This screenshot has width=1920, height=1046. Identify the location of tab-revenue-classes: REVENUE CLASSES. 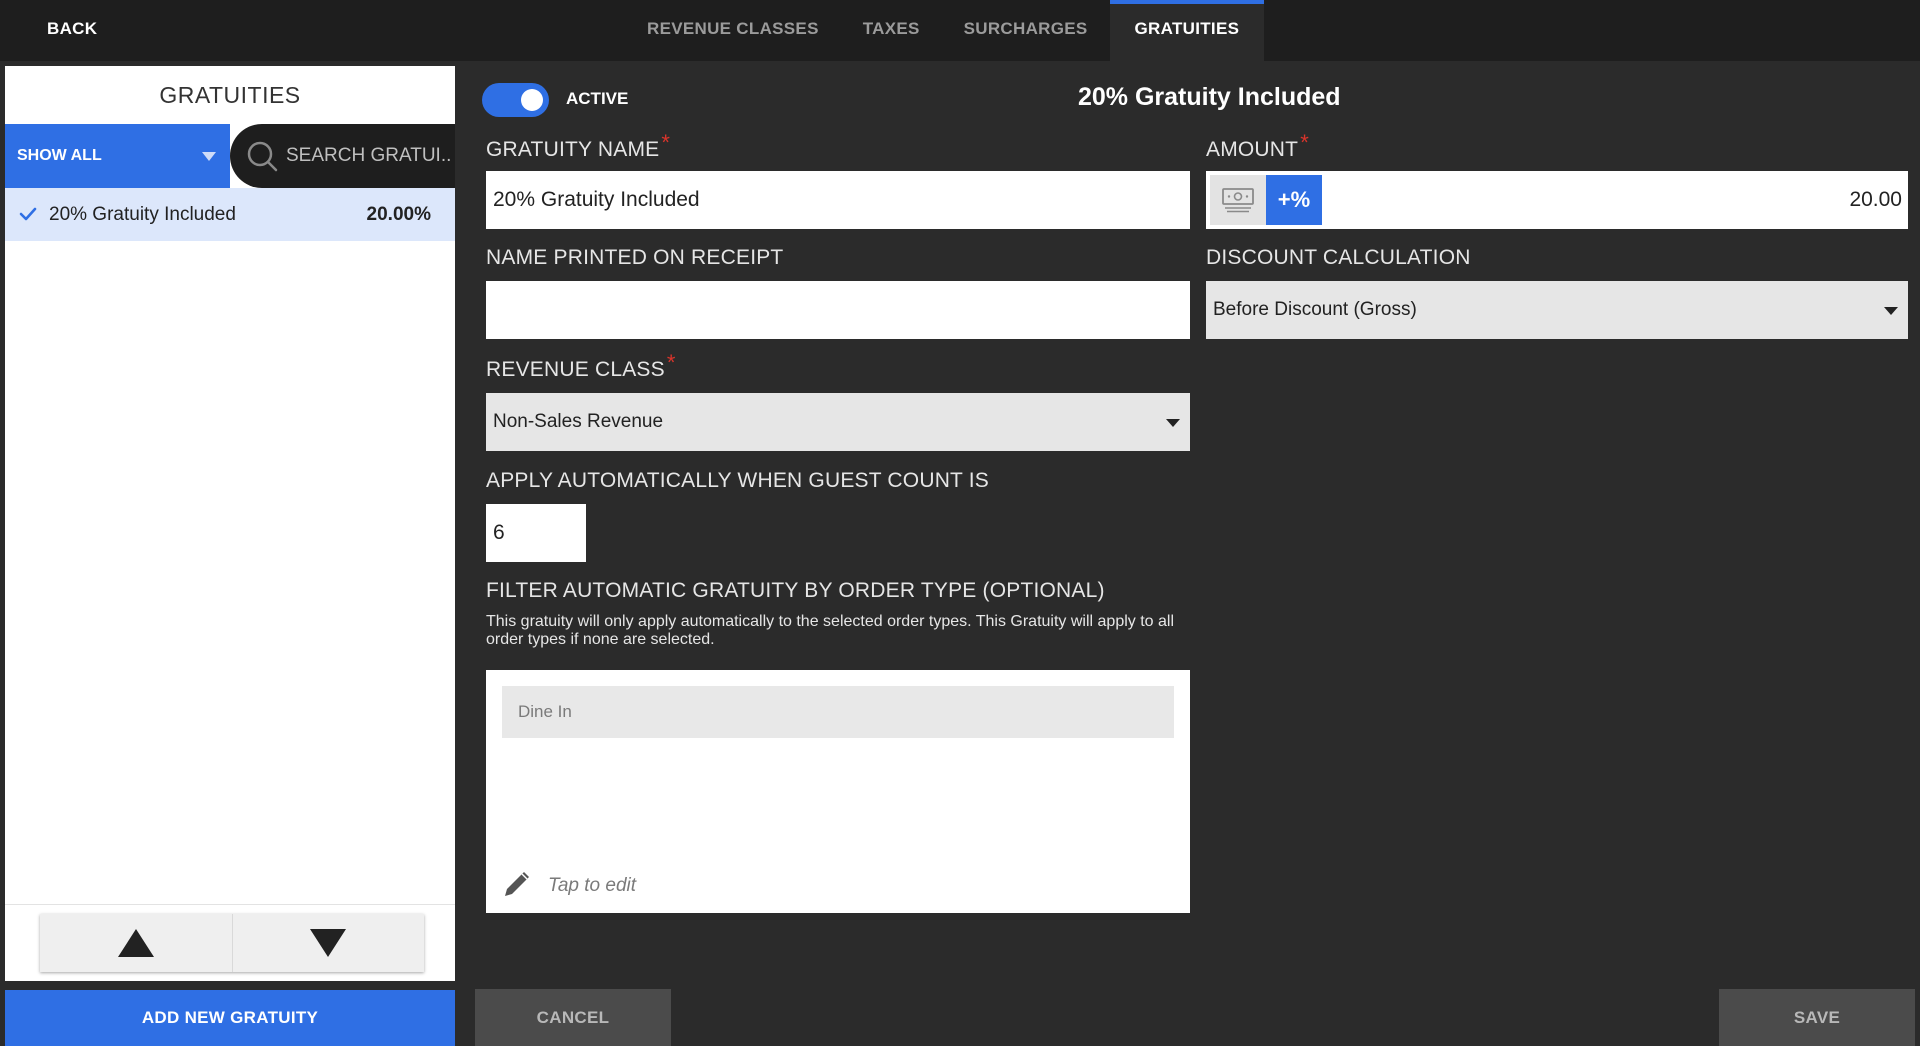
(733, 30).